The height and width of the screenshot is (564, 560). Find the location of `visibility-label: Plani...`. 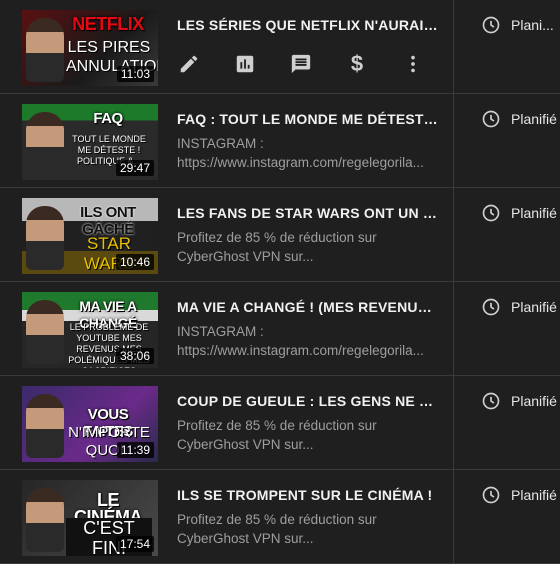

visibility-label: Plani... is located at coordinates (532, 25).